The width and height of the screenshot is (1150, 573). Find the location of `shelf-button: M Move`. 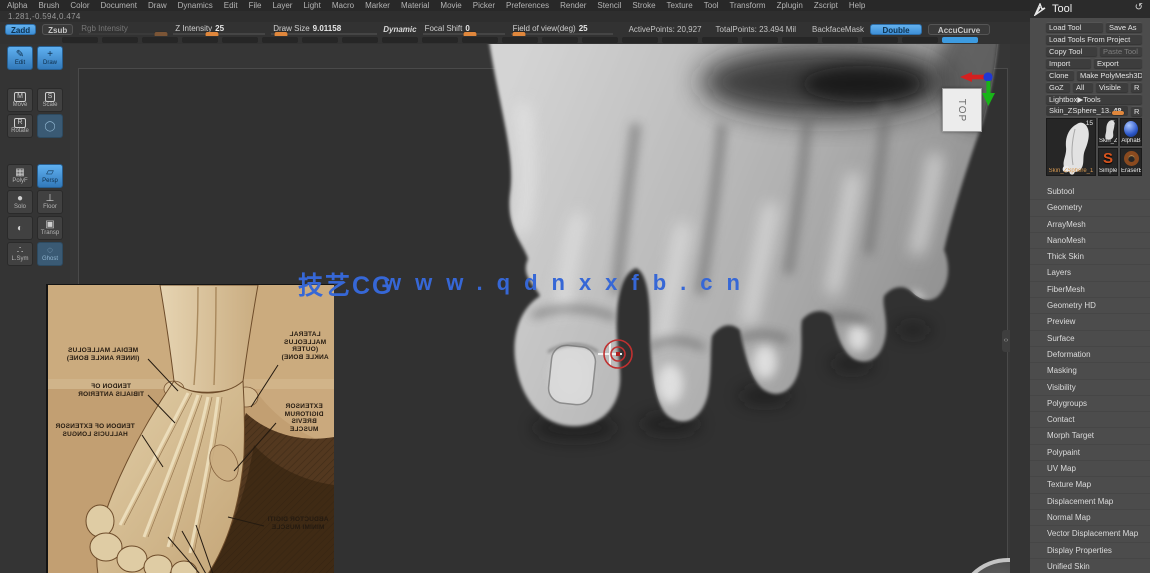

shelf-button: M Move is located at coordinates (20, 100).